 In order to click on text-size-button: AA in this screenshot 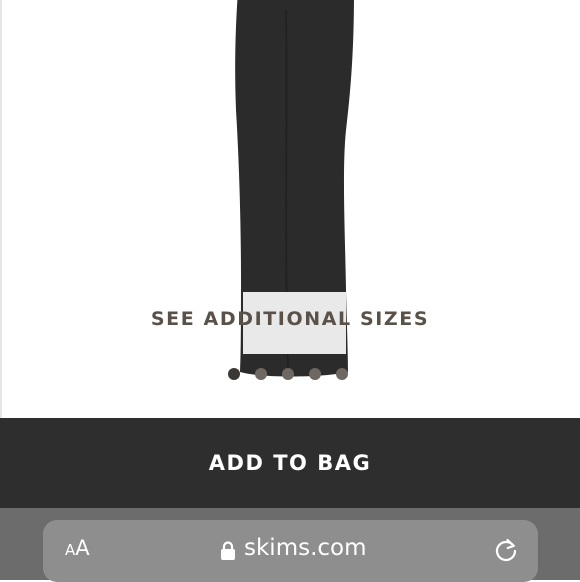, I will do `click(77, 548)`.